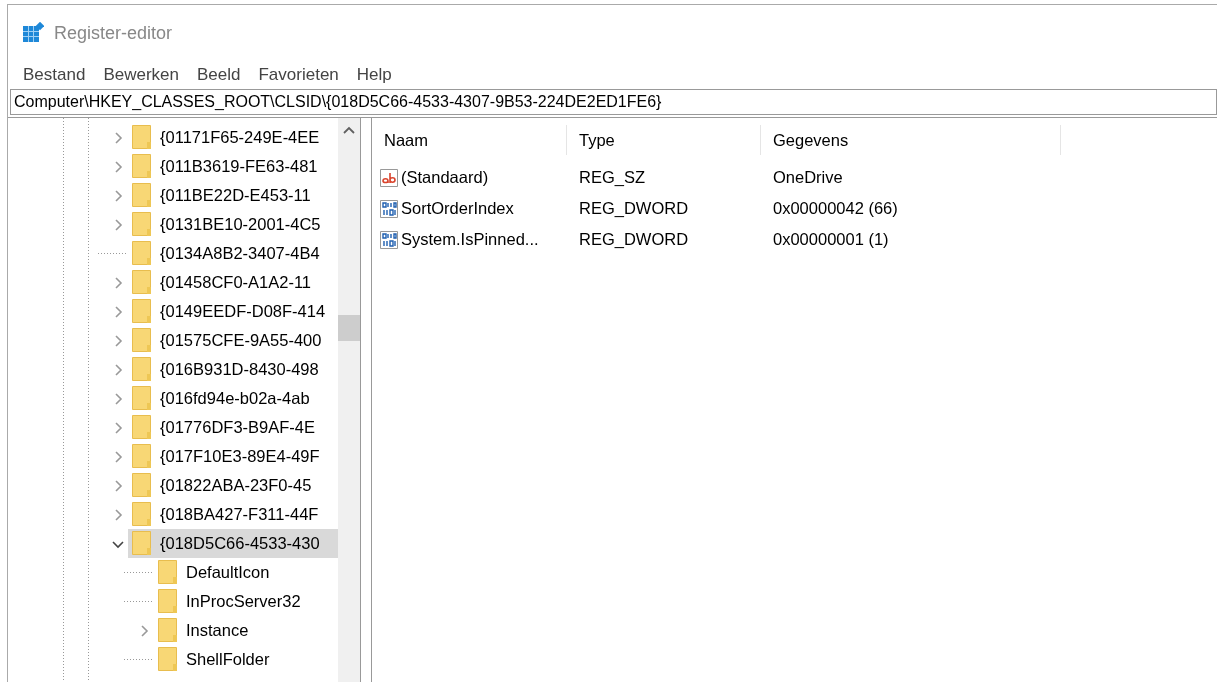  Describe the element at coordinates (33, 33) in the screenshot. I see `app-icon` at that location.